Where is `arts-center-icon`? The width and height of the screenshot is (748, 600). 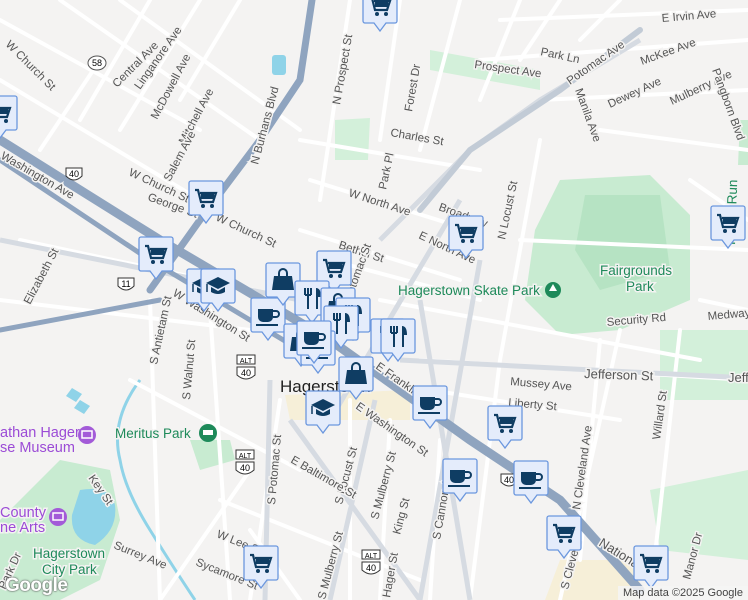
arts-center-icon is located at coordinates (58, 517).